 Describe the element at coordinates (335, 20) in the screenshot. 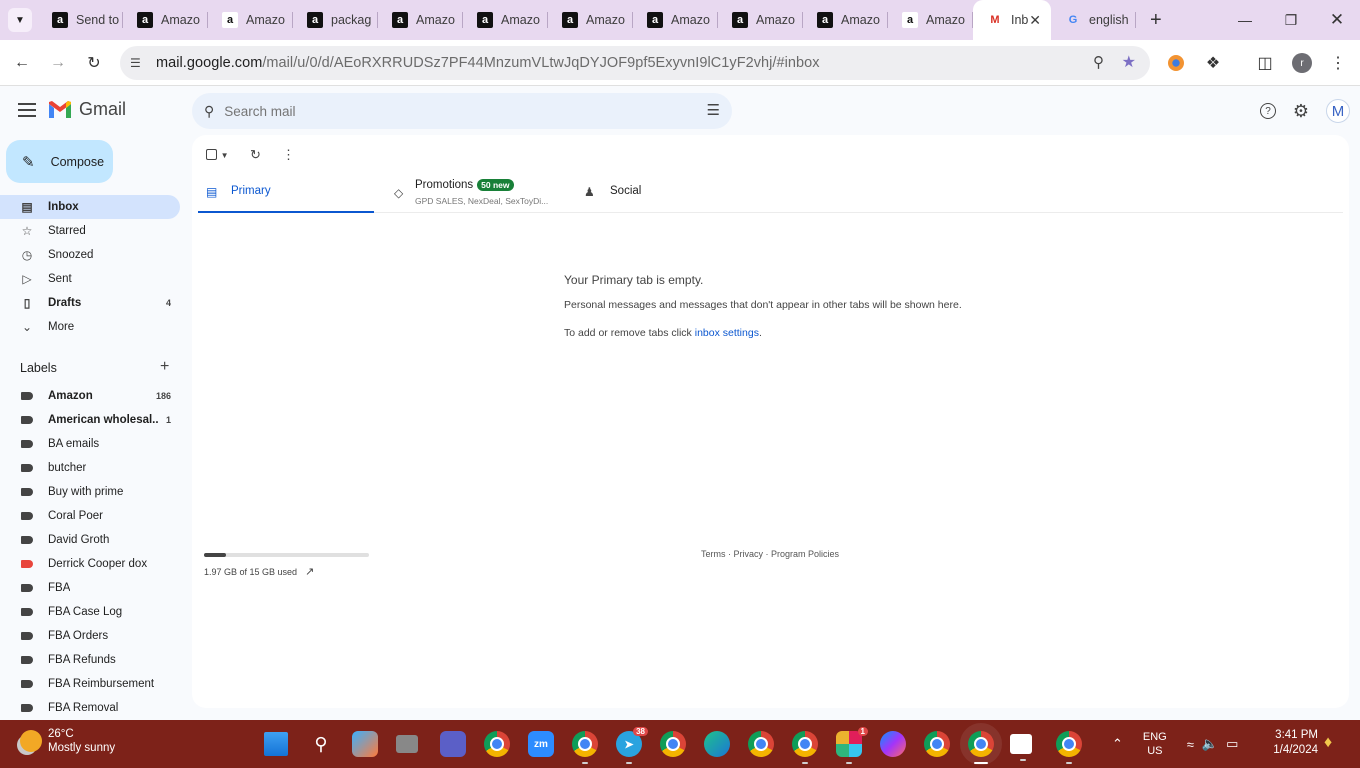

I see `browser-tab: a packag` at that location.